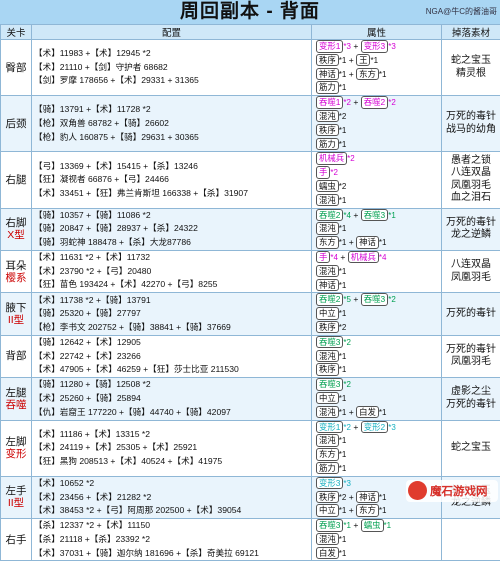  What do you see at coordinates (374, 46) in the screenshot?
I see `trait-badge: 变形3` at bounding box center [374, 46].